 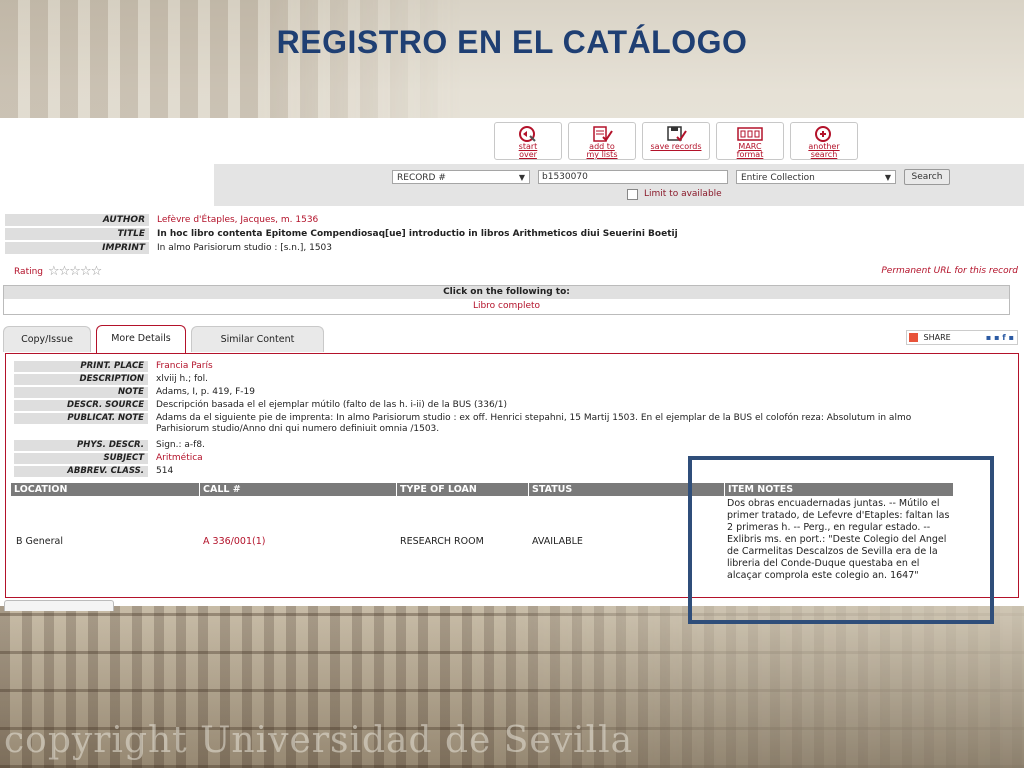 I want to click on col-status: STATUS, so click(x=552, y=489).